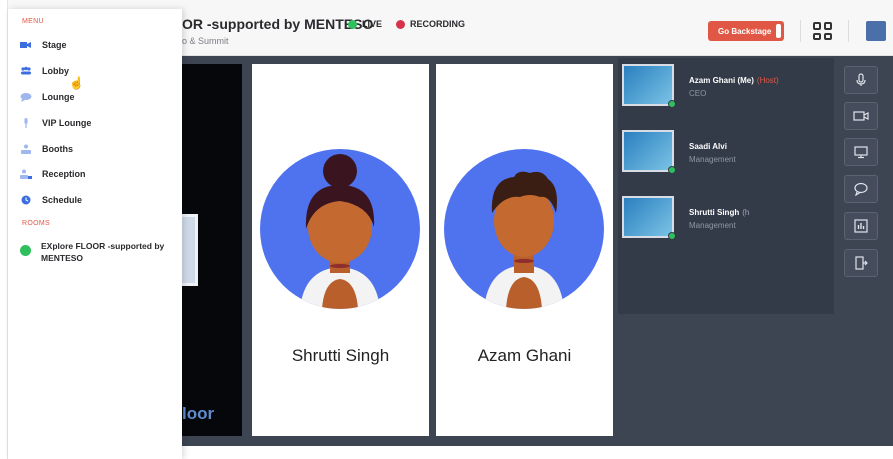 This screenshot has height=459, width=893. I want to click on sidebar-item-label: Lounge, so click(58, 97).